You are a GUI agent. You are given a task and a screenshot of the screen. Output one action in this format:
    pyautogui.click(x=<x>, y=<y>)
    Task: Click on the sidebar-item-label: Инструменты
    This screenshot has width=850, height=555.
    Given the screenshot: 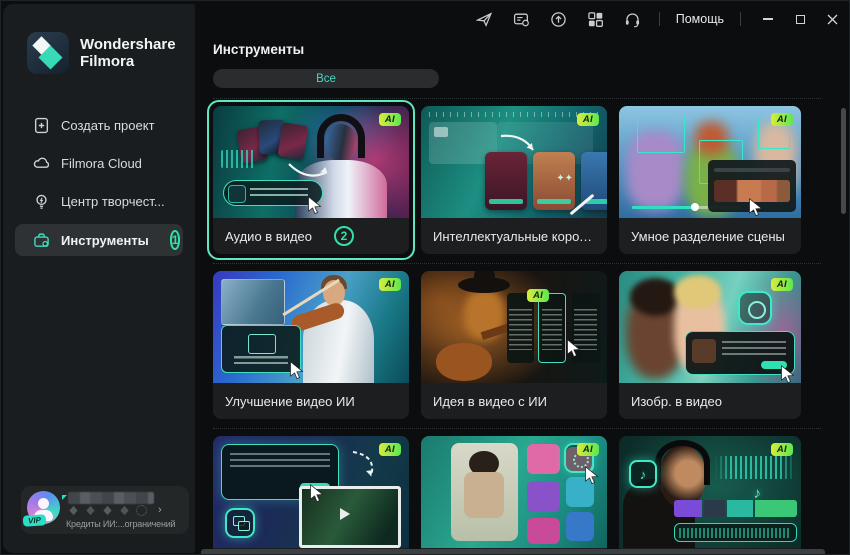 What is the action you would take?
    pyautogui.click(x=105, y=240)
    